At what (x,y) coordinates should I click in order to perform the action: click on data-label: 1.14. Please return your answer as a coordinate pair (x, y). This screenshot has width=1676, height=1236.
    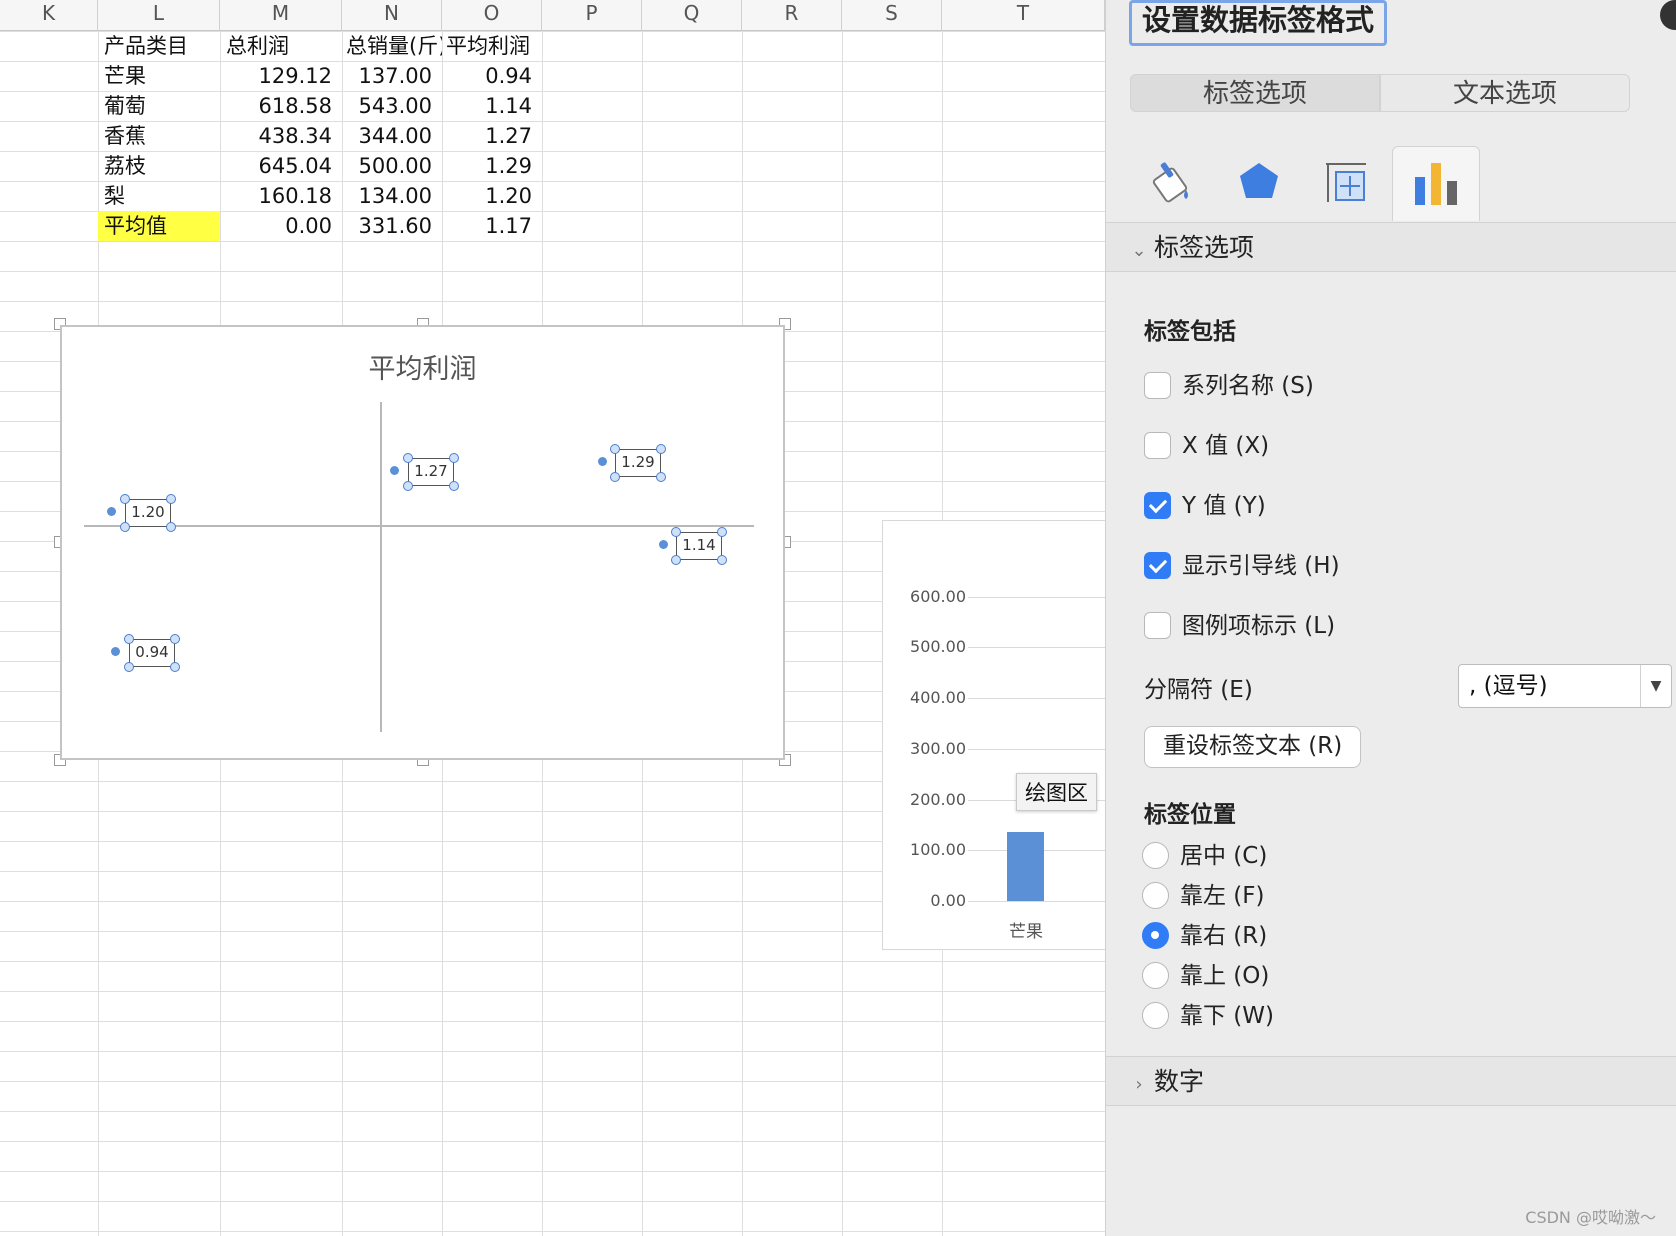
    Looking at the image, I should click on (699, 546).